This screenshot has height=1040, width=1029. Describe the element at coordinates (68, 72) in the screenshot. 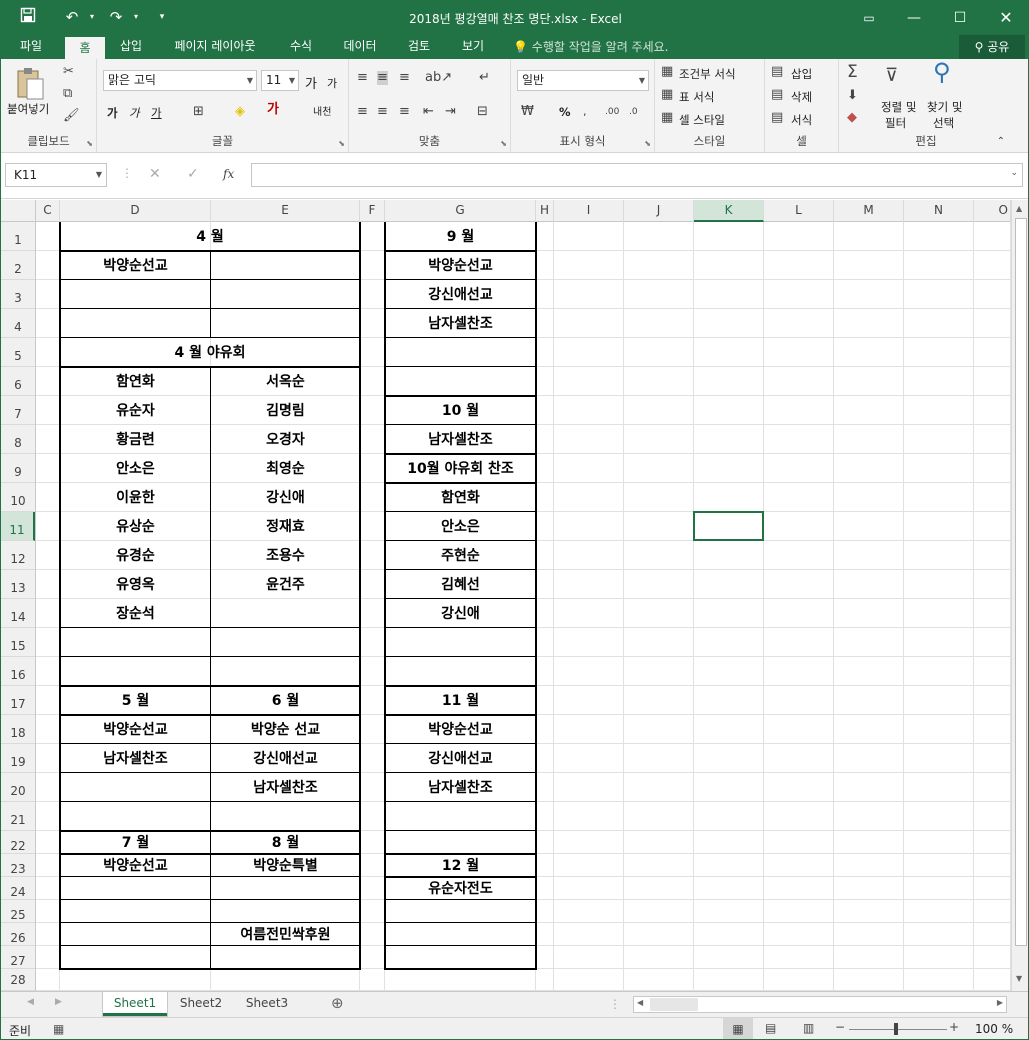

I see `cut-icon: ✂` at that location.